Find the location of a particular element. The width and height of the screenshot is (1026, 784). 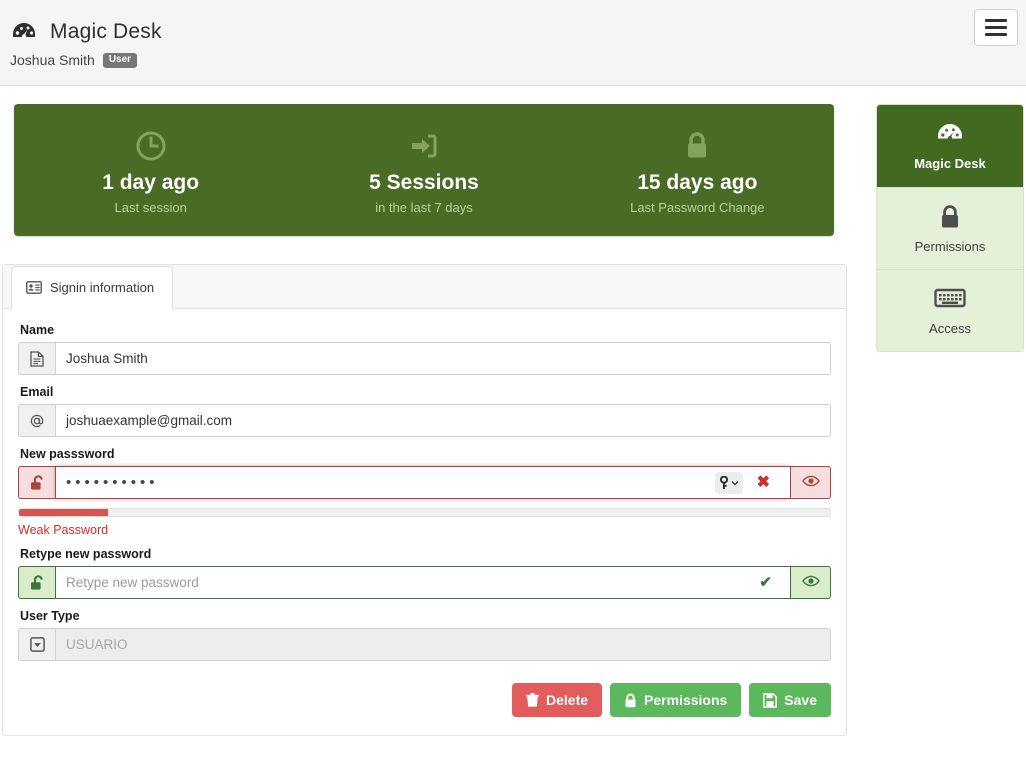

user-type-field-group: USUARIO is located at coordinates (424, 644).